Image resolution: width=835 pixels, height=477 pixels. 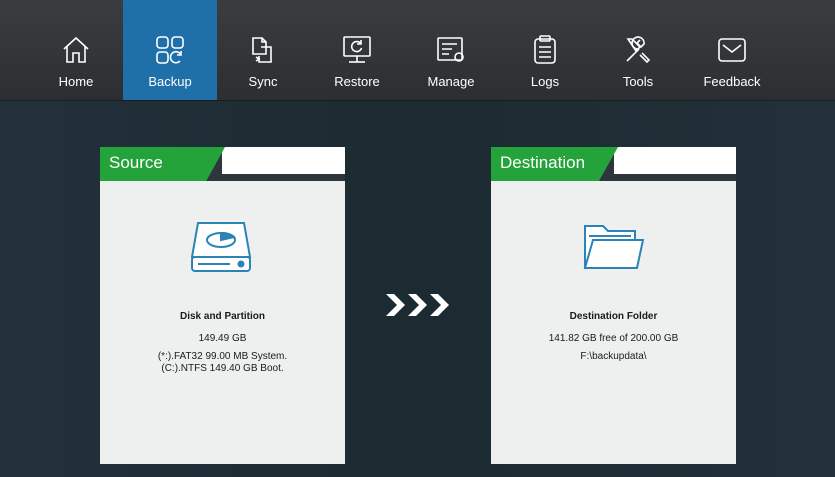 What do you see at coordinates (638, 81) in the screenshot?
I see `nav-tools-label: Tools` at bounding box center [638, 81].